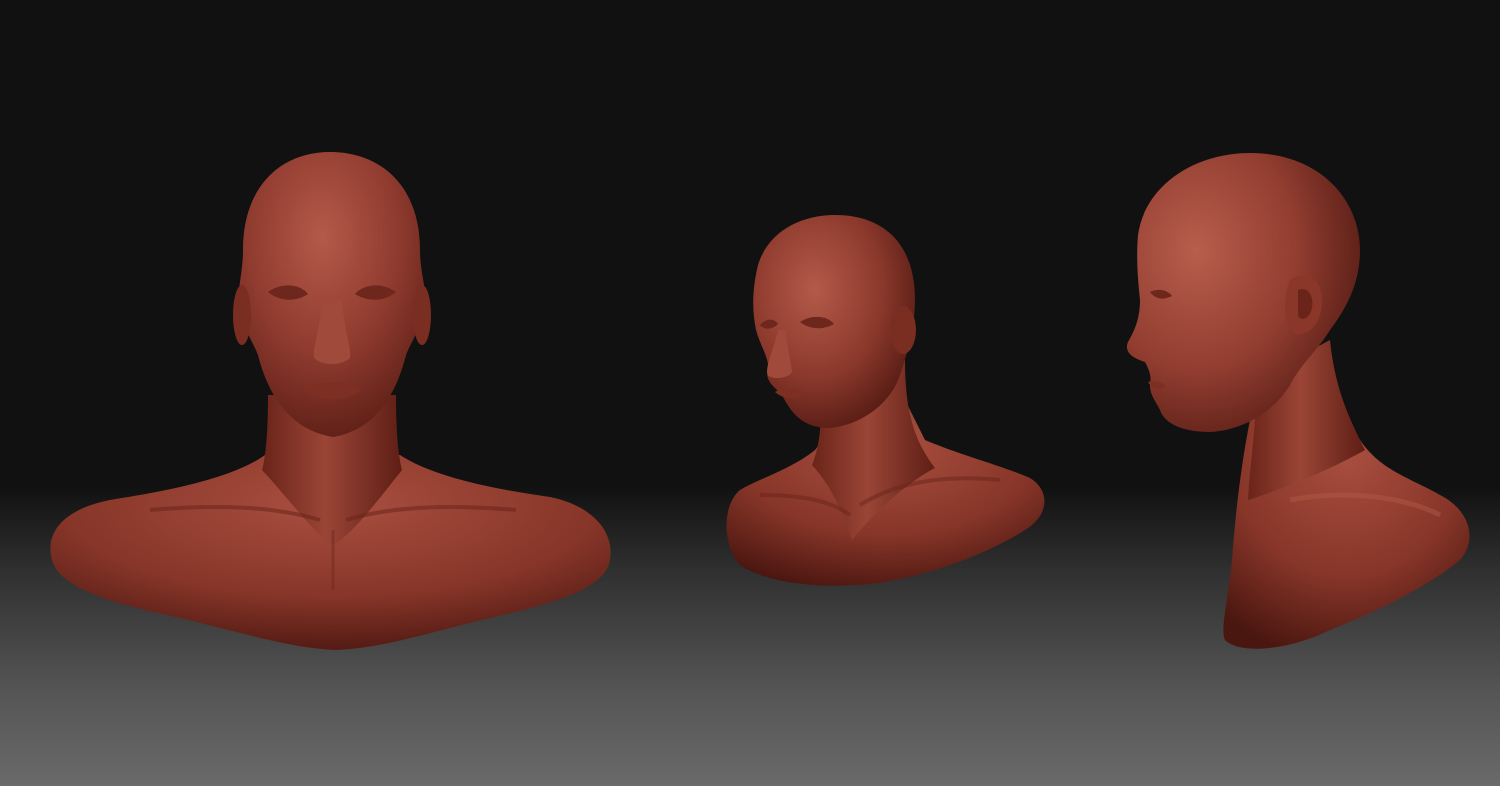  I want to click on front-bust-left-ear, so click(242, 315).